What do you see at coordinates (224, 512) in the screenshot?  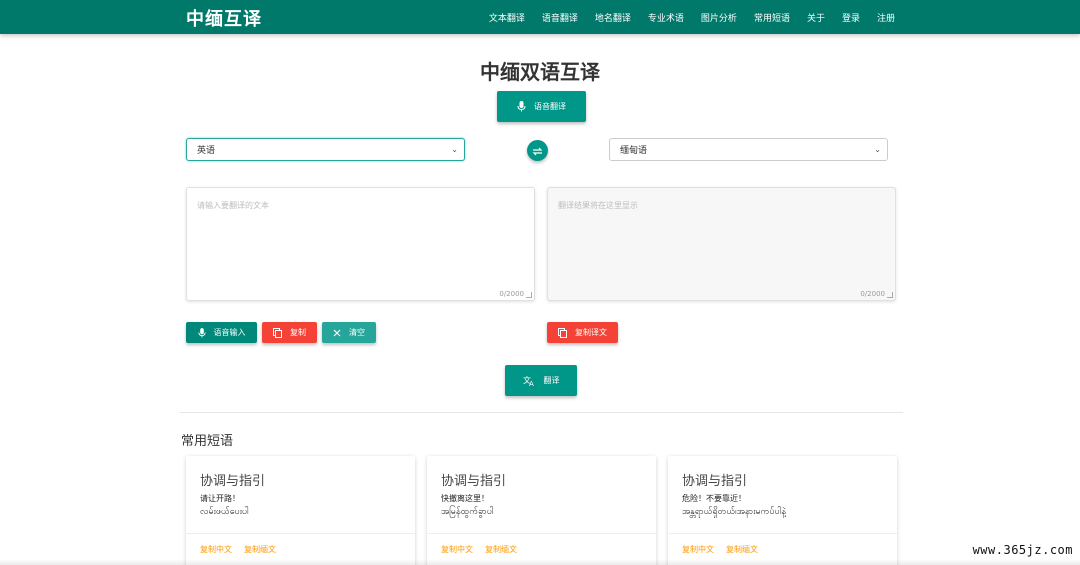 I see `phrase-burmese: လမ်းဖယ်ပေးပါ` at bounding box center [224, 512].